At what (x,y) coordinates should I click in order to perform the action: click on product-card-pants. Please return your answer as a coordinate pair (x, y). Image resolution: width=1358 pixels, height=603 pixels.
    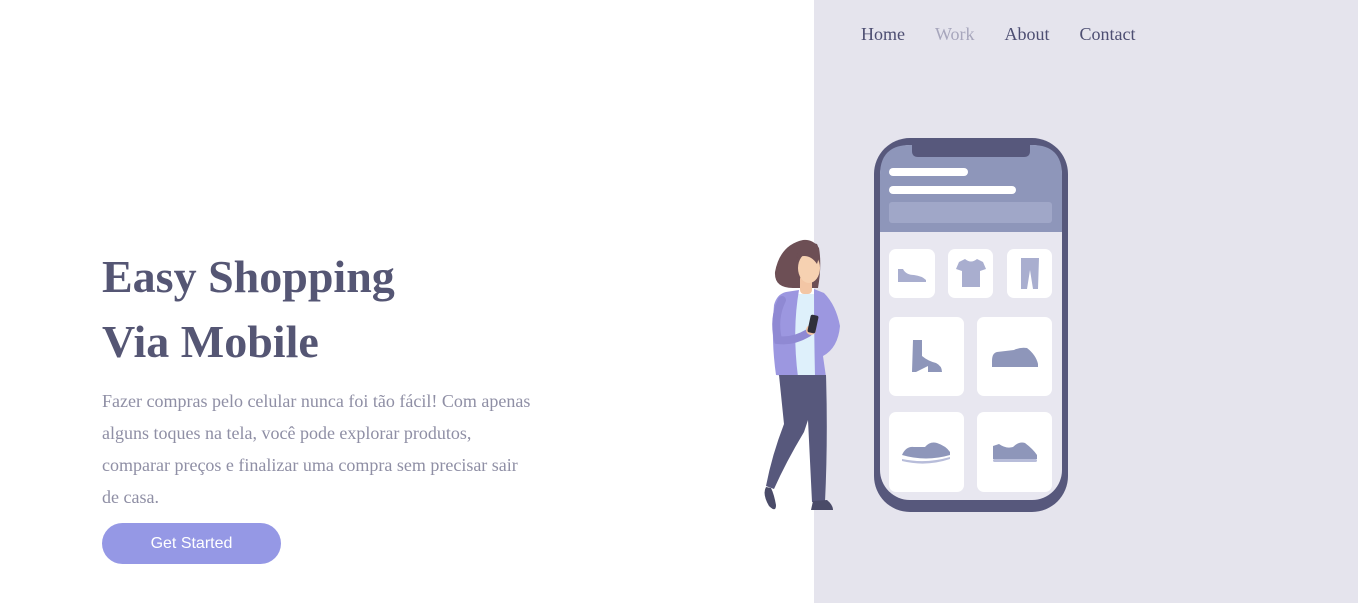
    Looking at the image, I should click on (1029, 273).